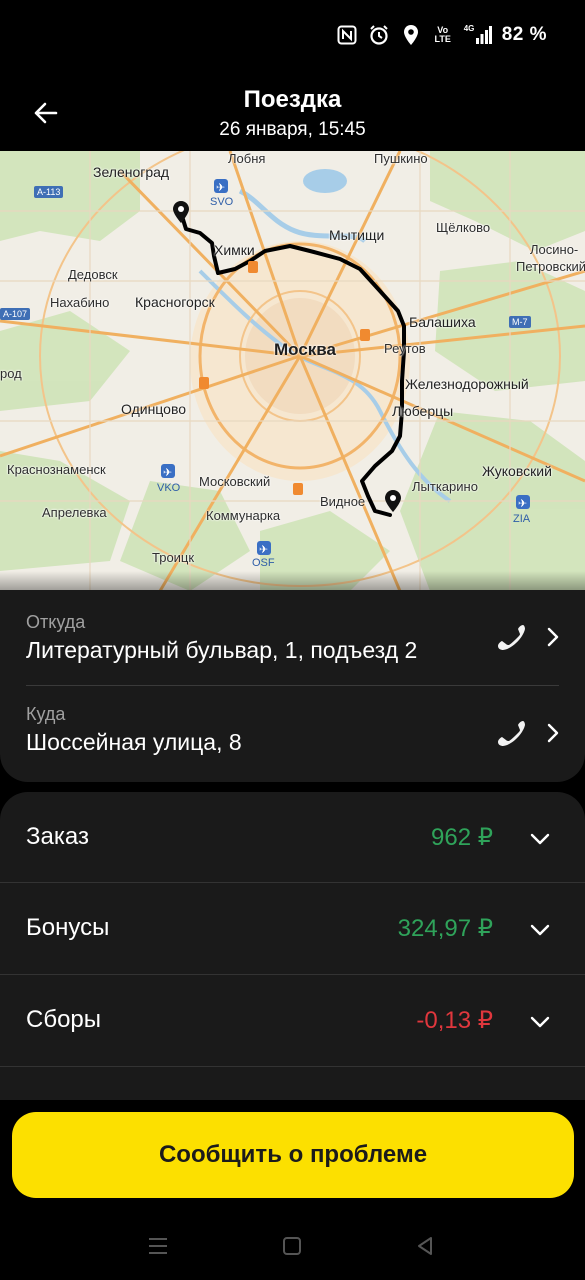 The image size is (585, 1280). I want to click on divider, so click(292, 1066).